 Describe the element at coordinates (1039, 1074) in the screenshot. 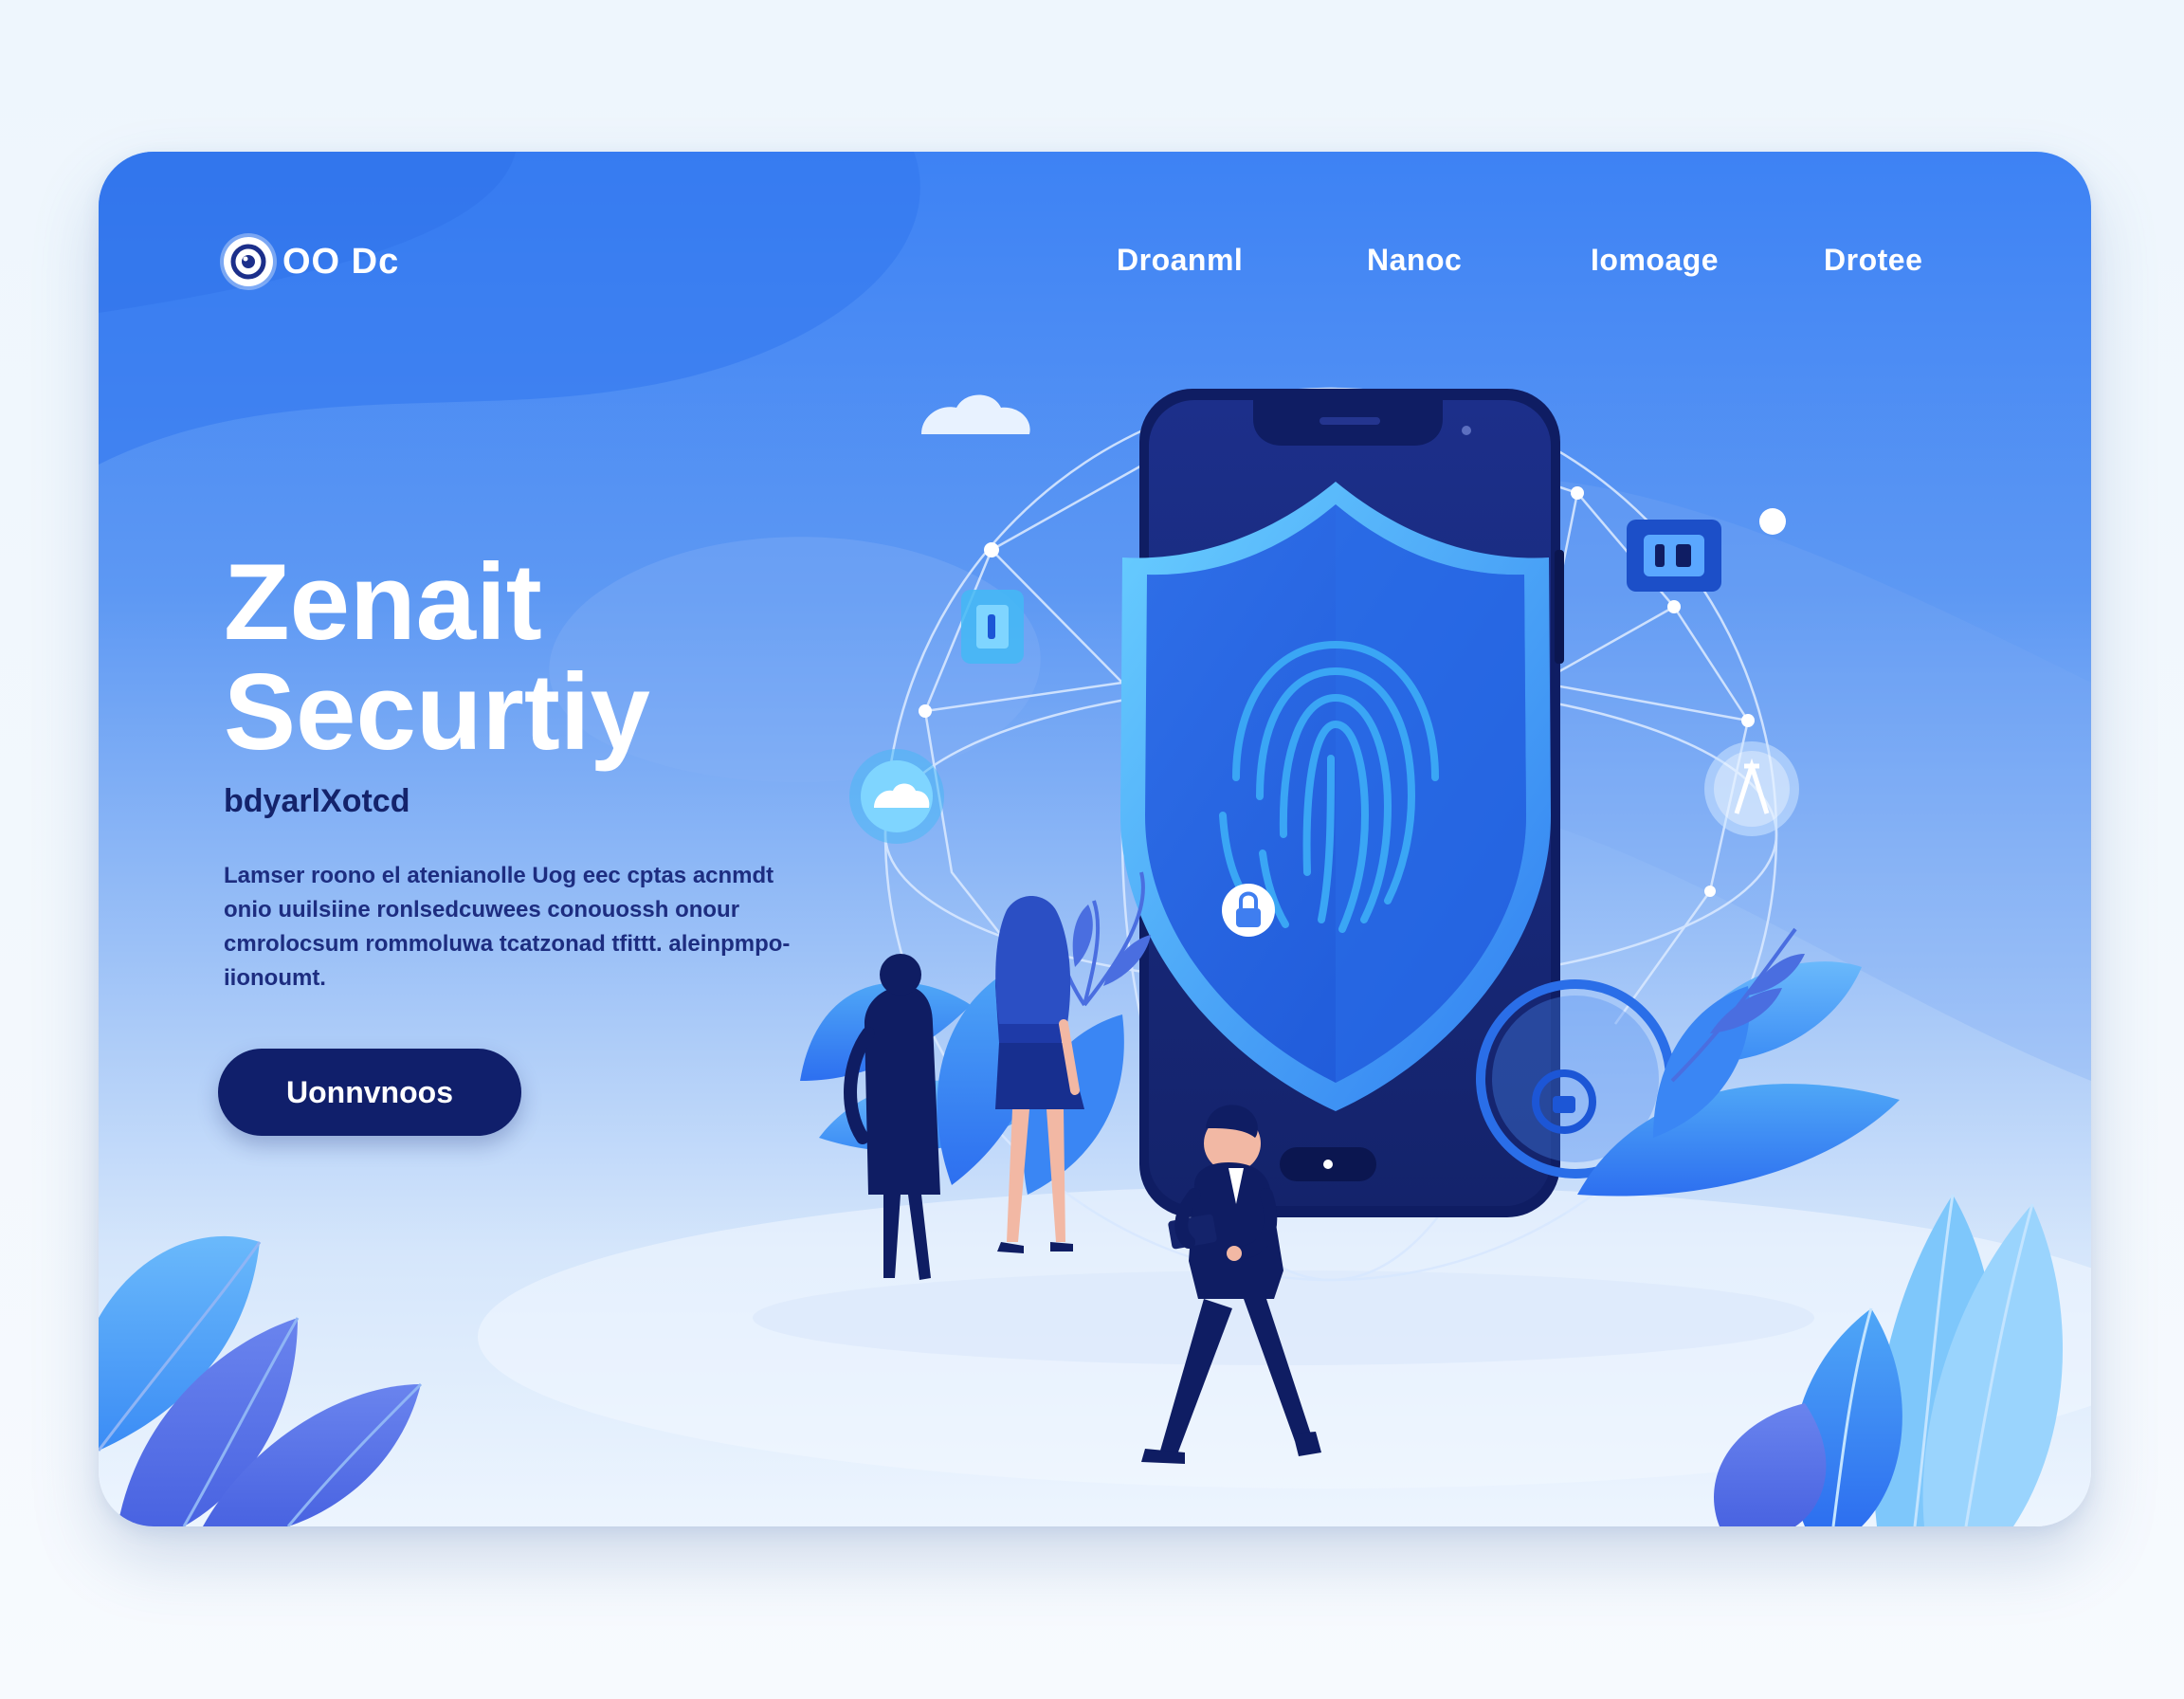

I see `person-woman` at that location.